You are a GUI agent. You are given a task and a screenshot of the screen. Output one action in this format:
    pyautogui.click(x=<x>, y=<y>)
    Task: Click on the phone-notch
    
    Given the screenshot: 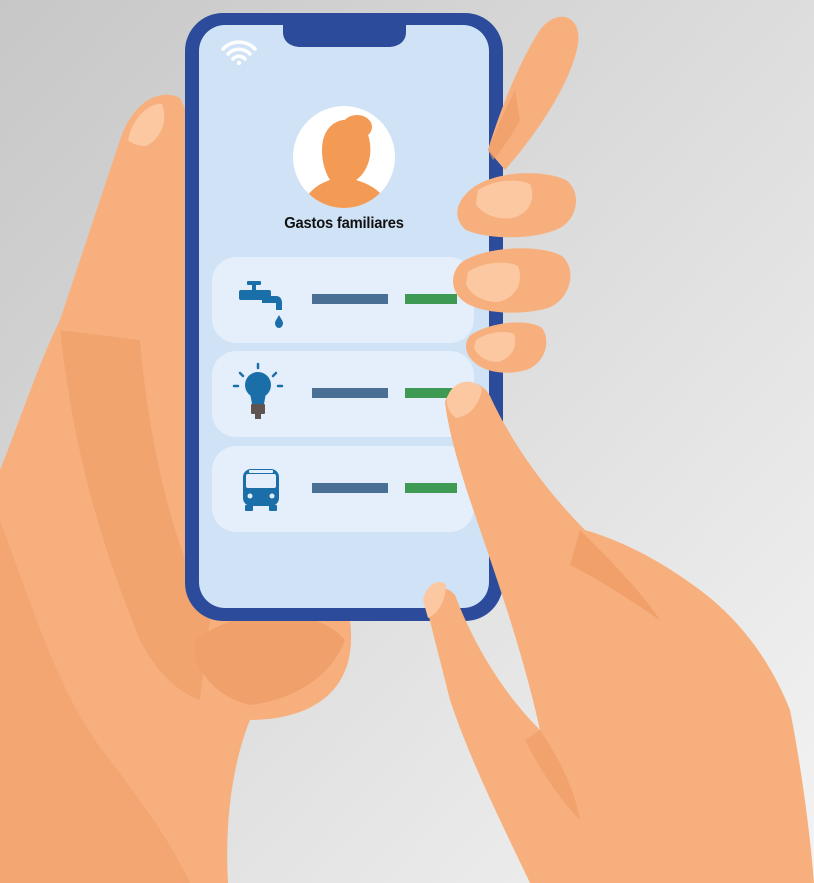 What is the action you would take?
    pyautogui.click(x=344, y=36)
    